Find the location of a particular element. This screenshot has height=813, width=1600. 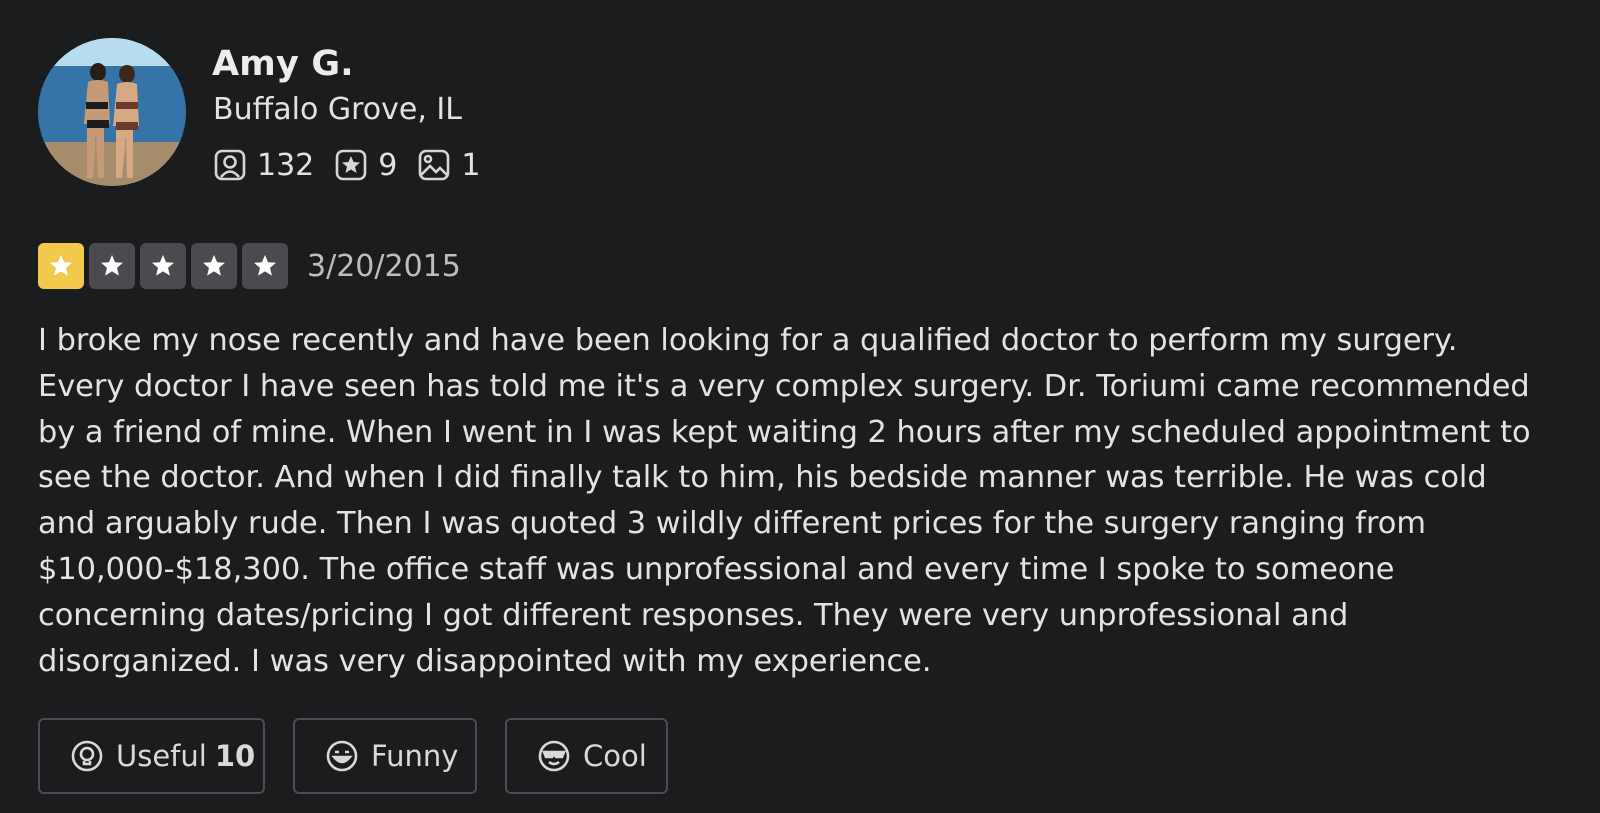

stat-photos: 1 is located at coordinates (448, 165).